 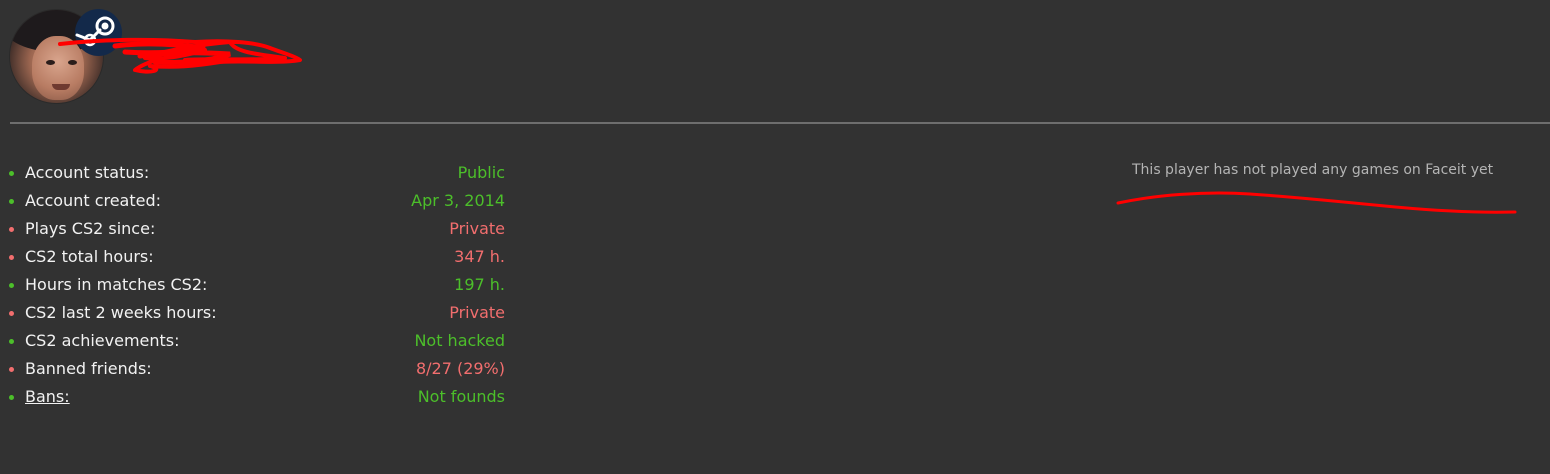 I want to click on stat-label: Hours in matches CS2:, so click(x=116, y=284).